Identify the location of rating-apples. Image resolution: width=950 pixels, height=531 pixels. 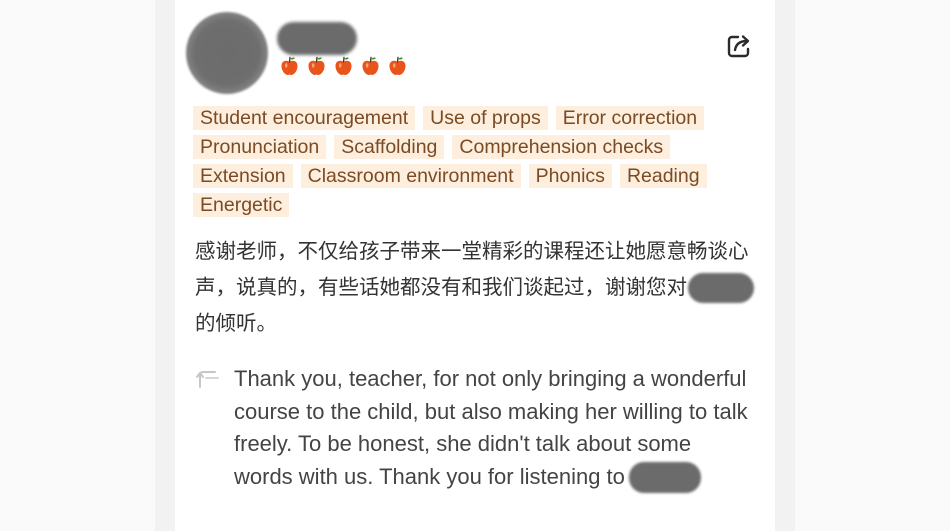
(343, 67).